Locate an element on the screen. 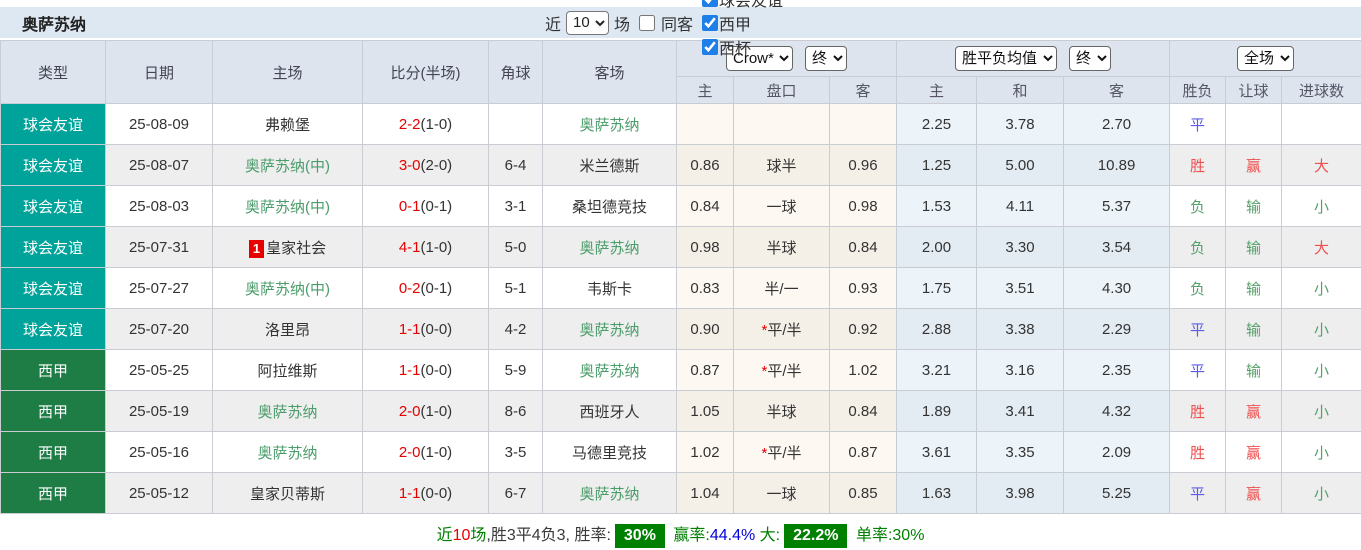 This screenshot has height=550, width=1361. cell-avg-home-odds: 3.61 is located at coordinates (937, 452).